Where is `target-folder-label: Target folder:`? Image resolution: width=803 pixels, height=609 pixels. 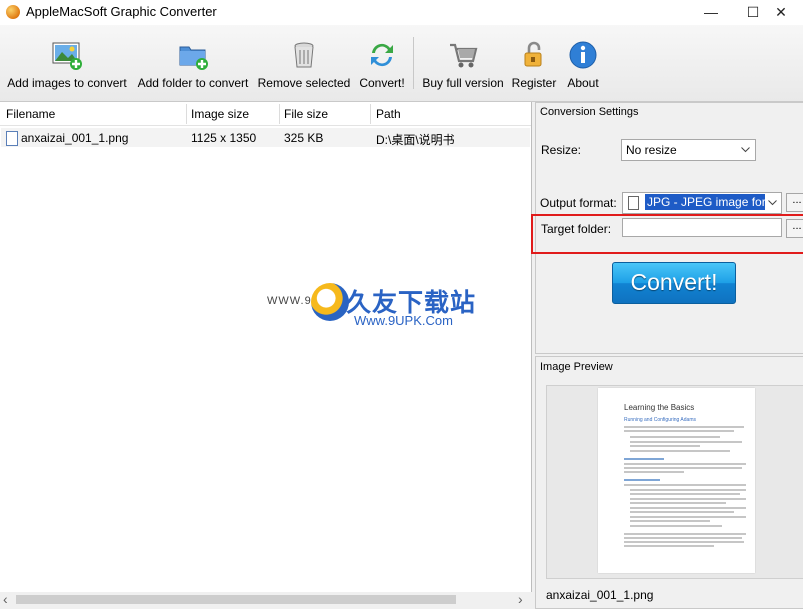 target-folder-label: Target folder: is located at coordinates (576, 229).